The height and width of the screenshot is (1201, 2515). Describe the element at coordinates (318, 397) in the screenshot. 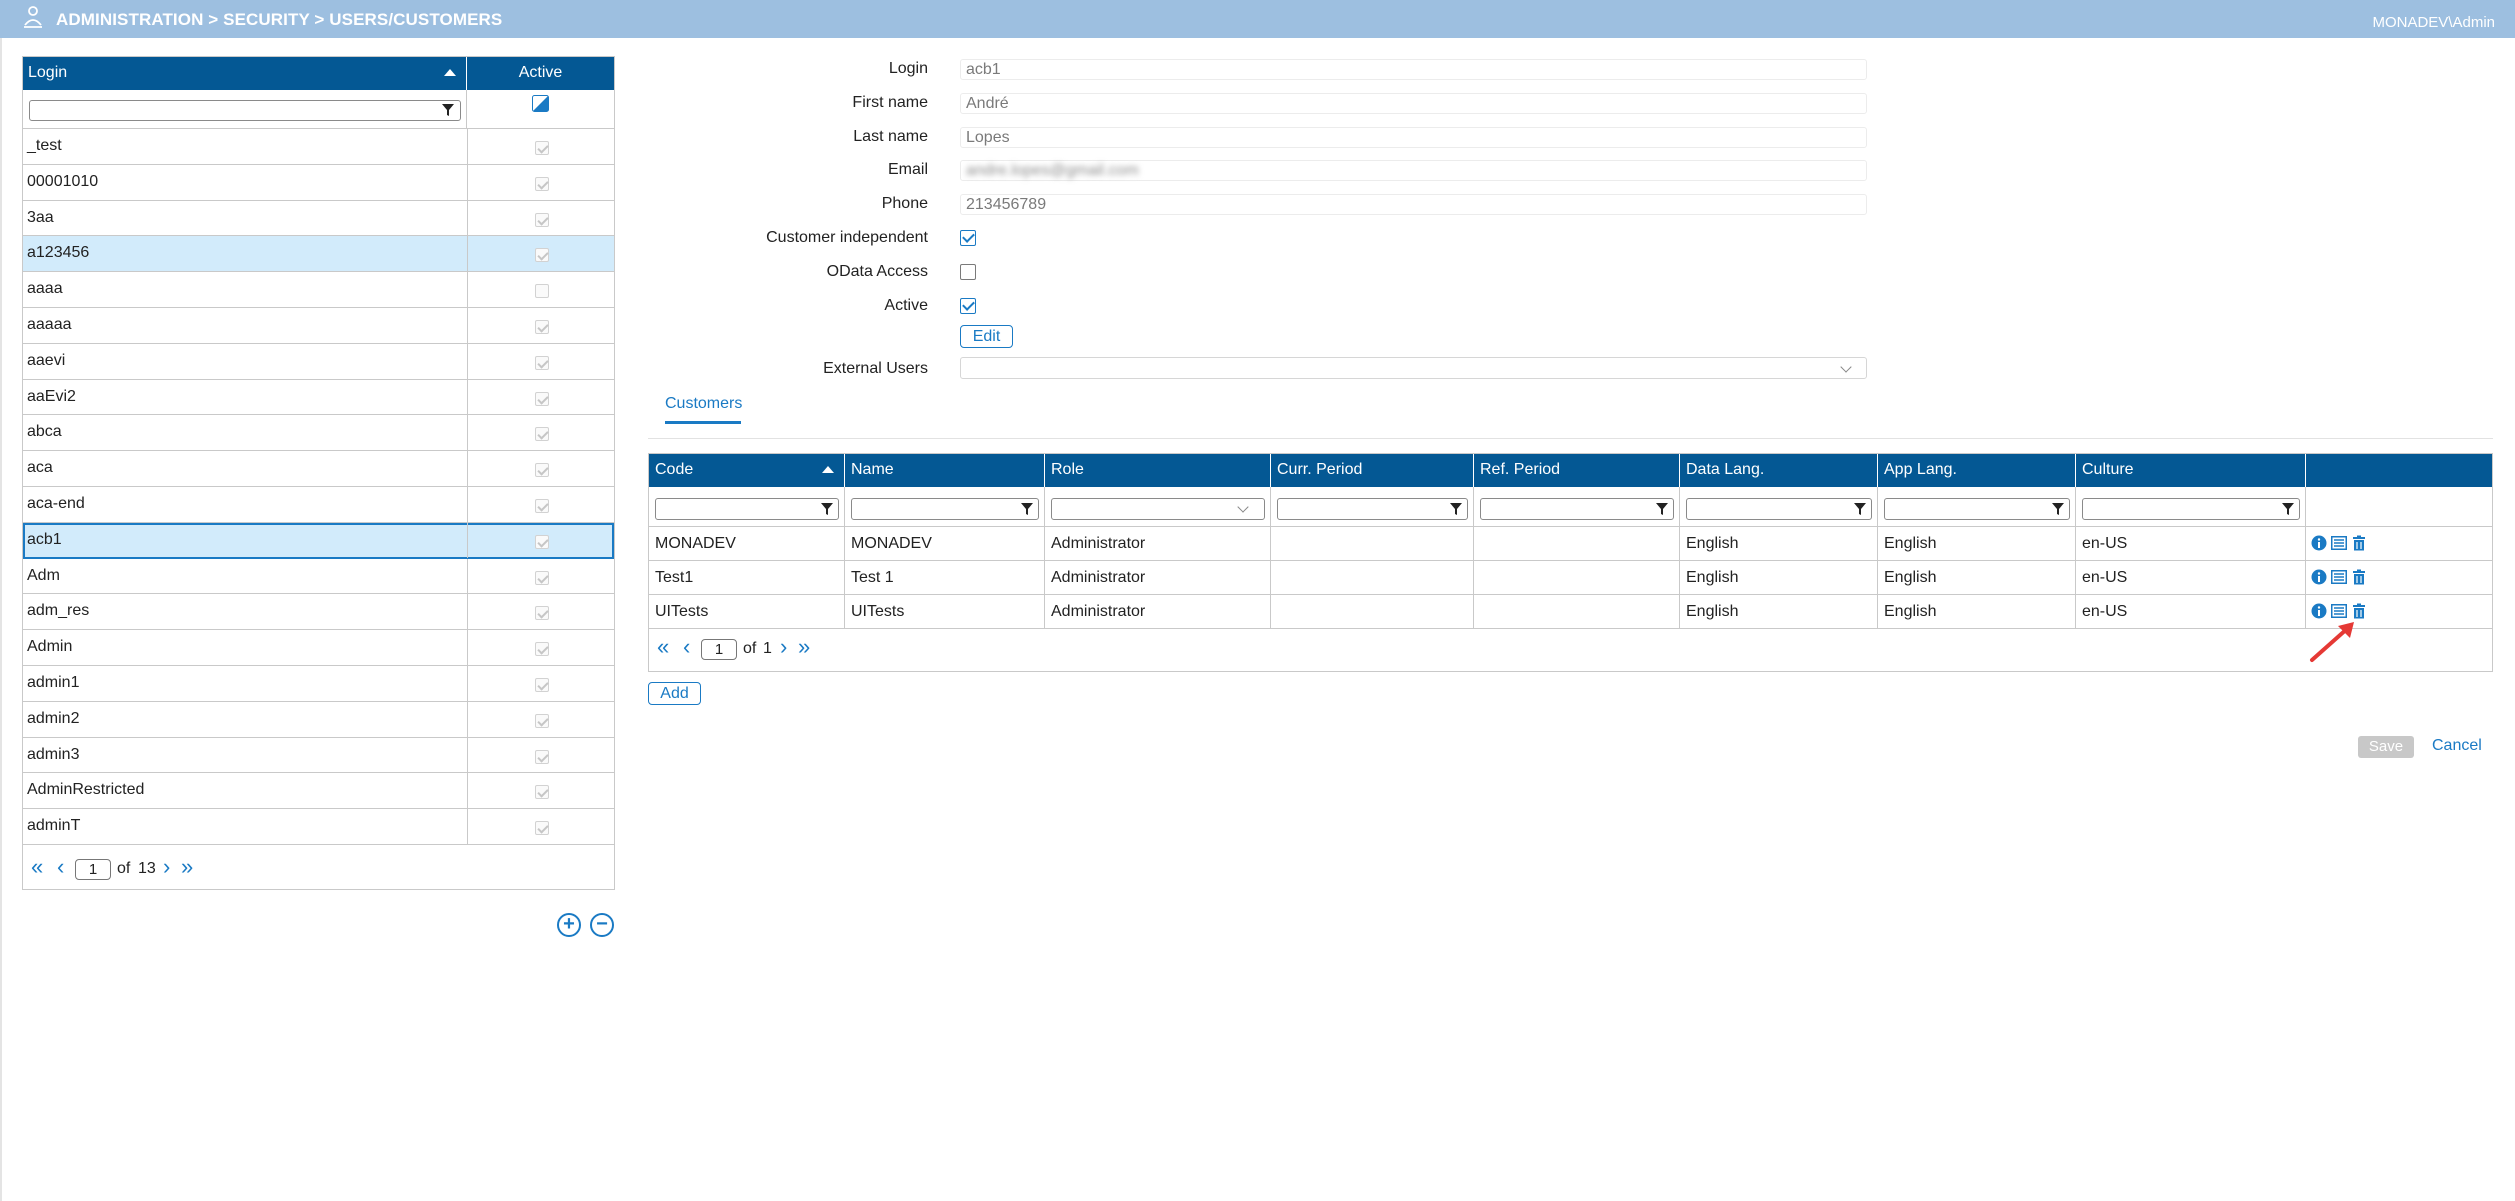

I see `user-row: aaEvi2` at that location.